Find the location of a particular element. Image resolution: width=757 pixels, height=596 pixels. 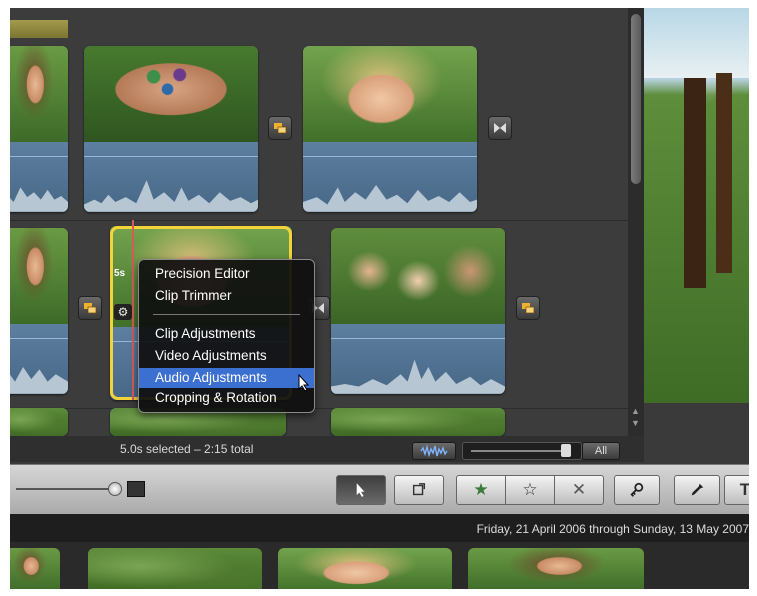

menu-item-clip-adjustments: Clip Adjustments is located at coordinates (226, 334).